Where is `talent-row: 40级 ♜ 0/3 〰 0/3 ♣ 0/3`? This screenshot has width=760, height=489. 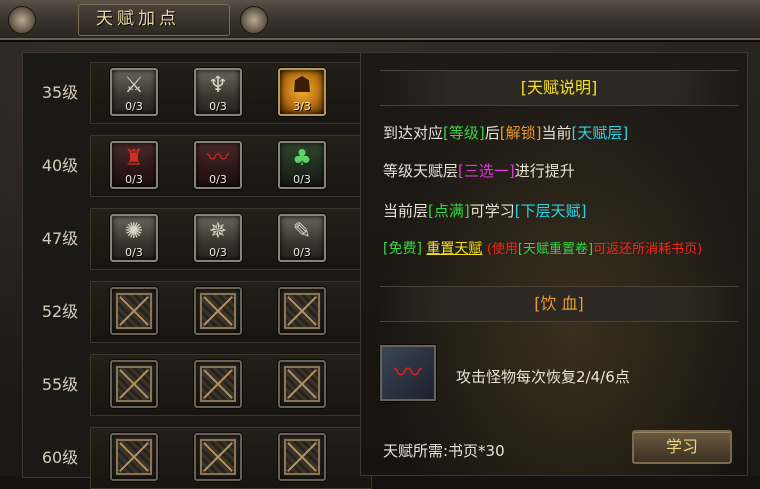 talent-row: 40级 ♜ 0/3 〰 0/3 ♣ 0/3 is located at coordinates (203, 166).